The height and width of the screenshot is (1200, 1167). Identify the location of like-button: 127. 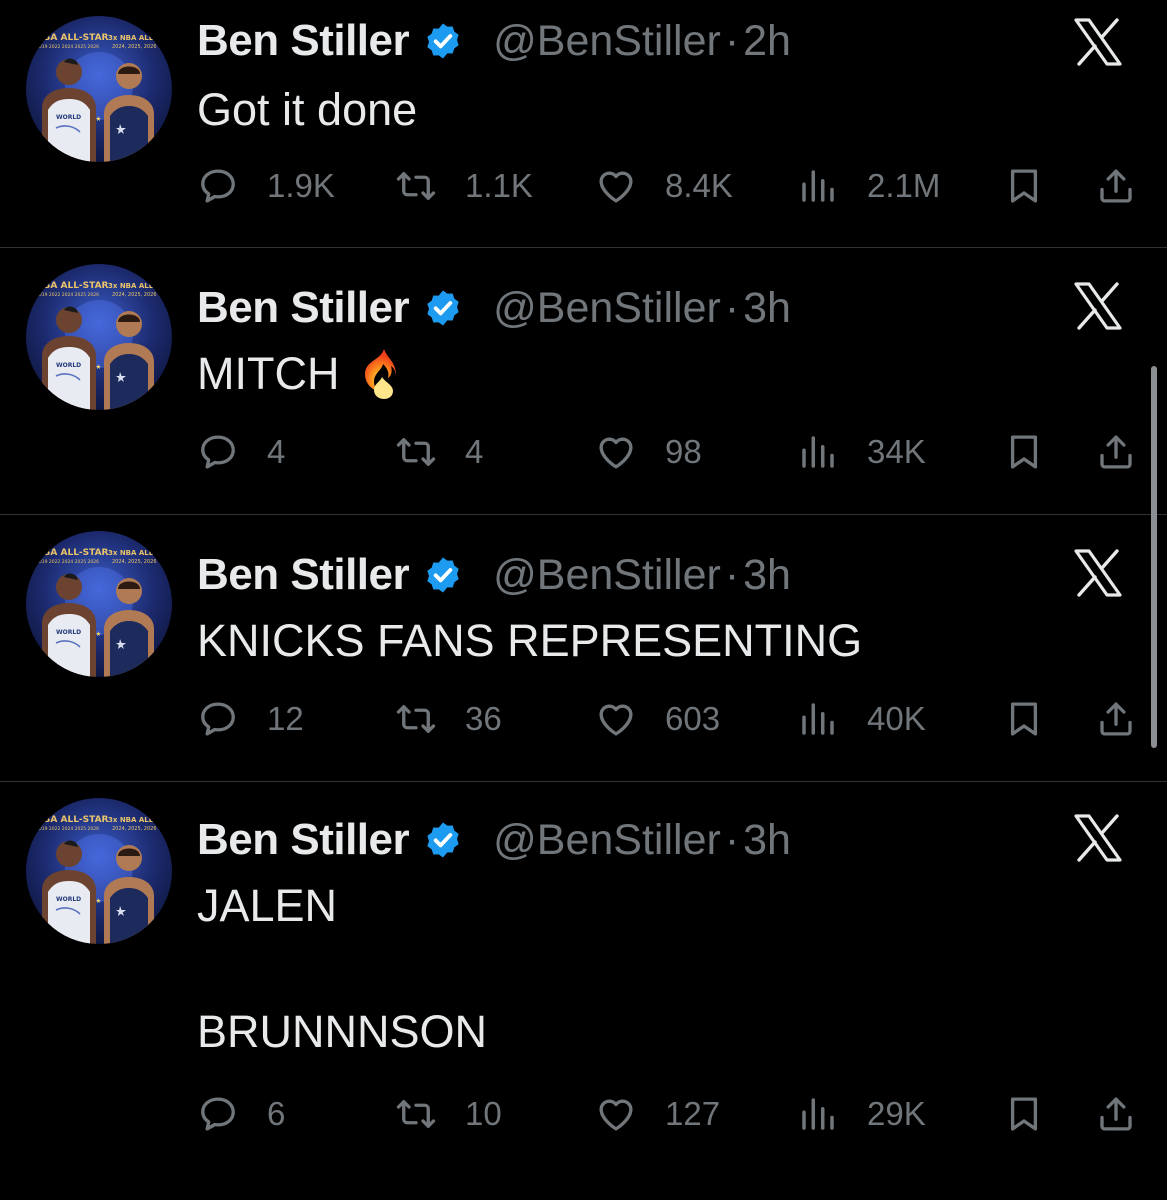
(657, 1114).